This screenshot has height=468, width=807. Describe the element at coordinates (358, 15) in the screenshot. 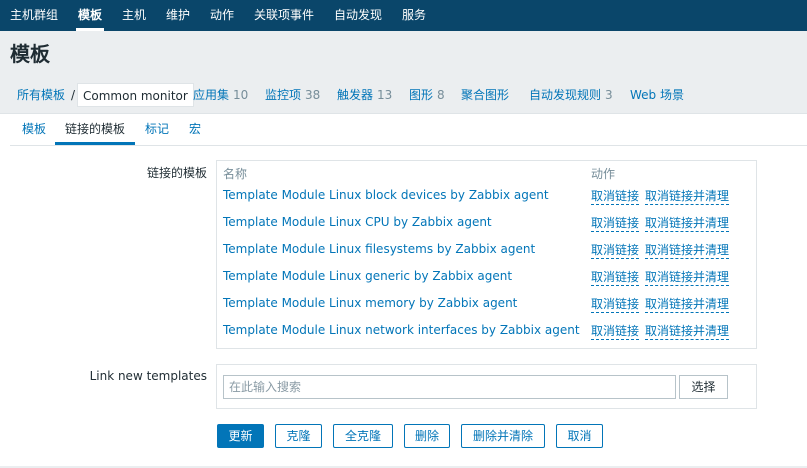

I see `nav-item-discovery: 自动发现` at that location.